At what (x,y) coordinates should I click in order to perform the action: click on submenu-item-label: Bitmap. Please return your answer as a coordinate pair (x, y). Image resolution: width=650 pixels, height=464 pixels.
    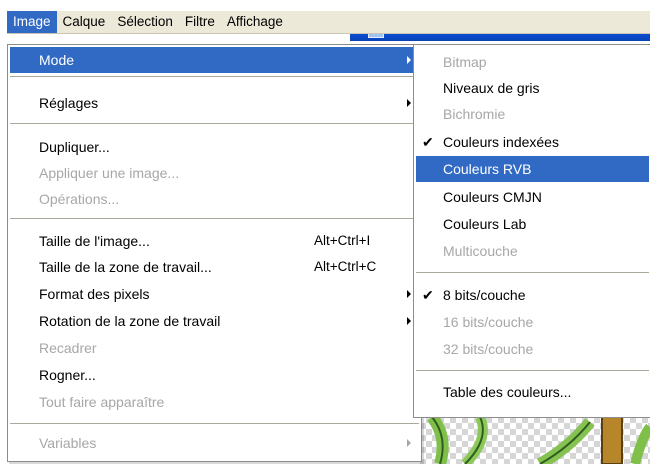
    Looking at the image, I should click on (465, 62).